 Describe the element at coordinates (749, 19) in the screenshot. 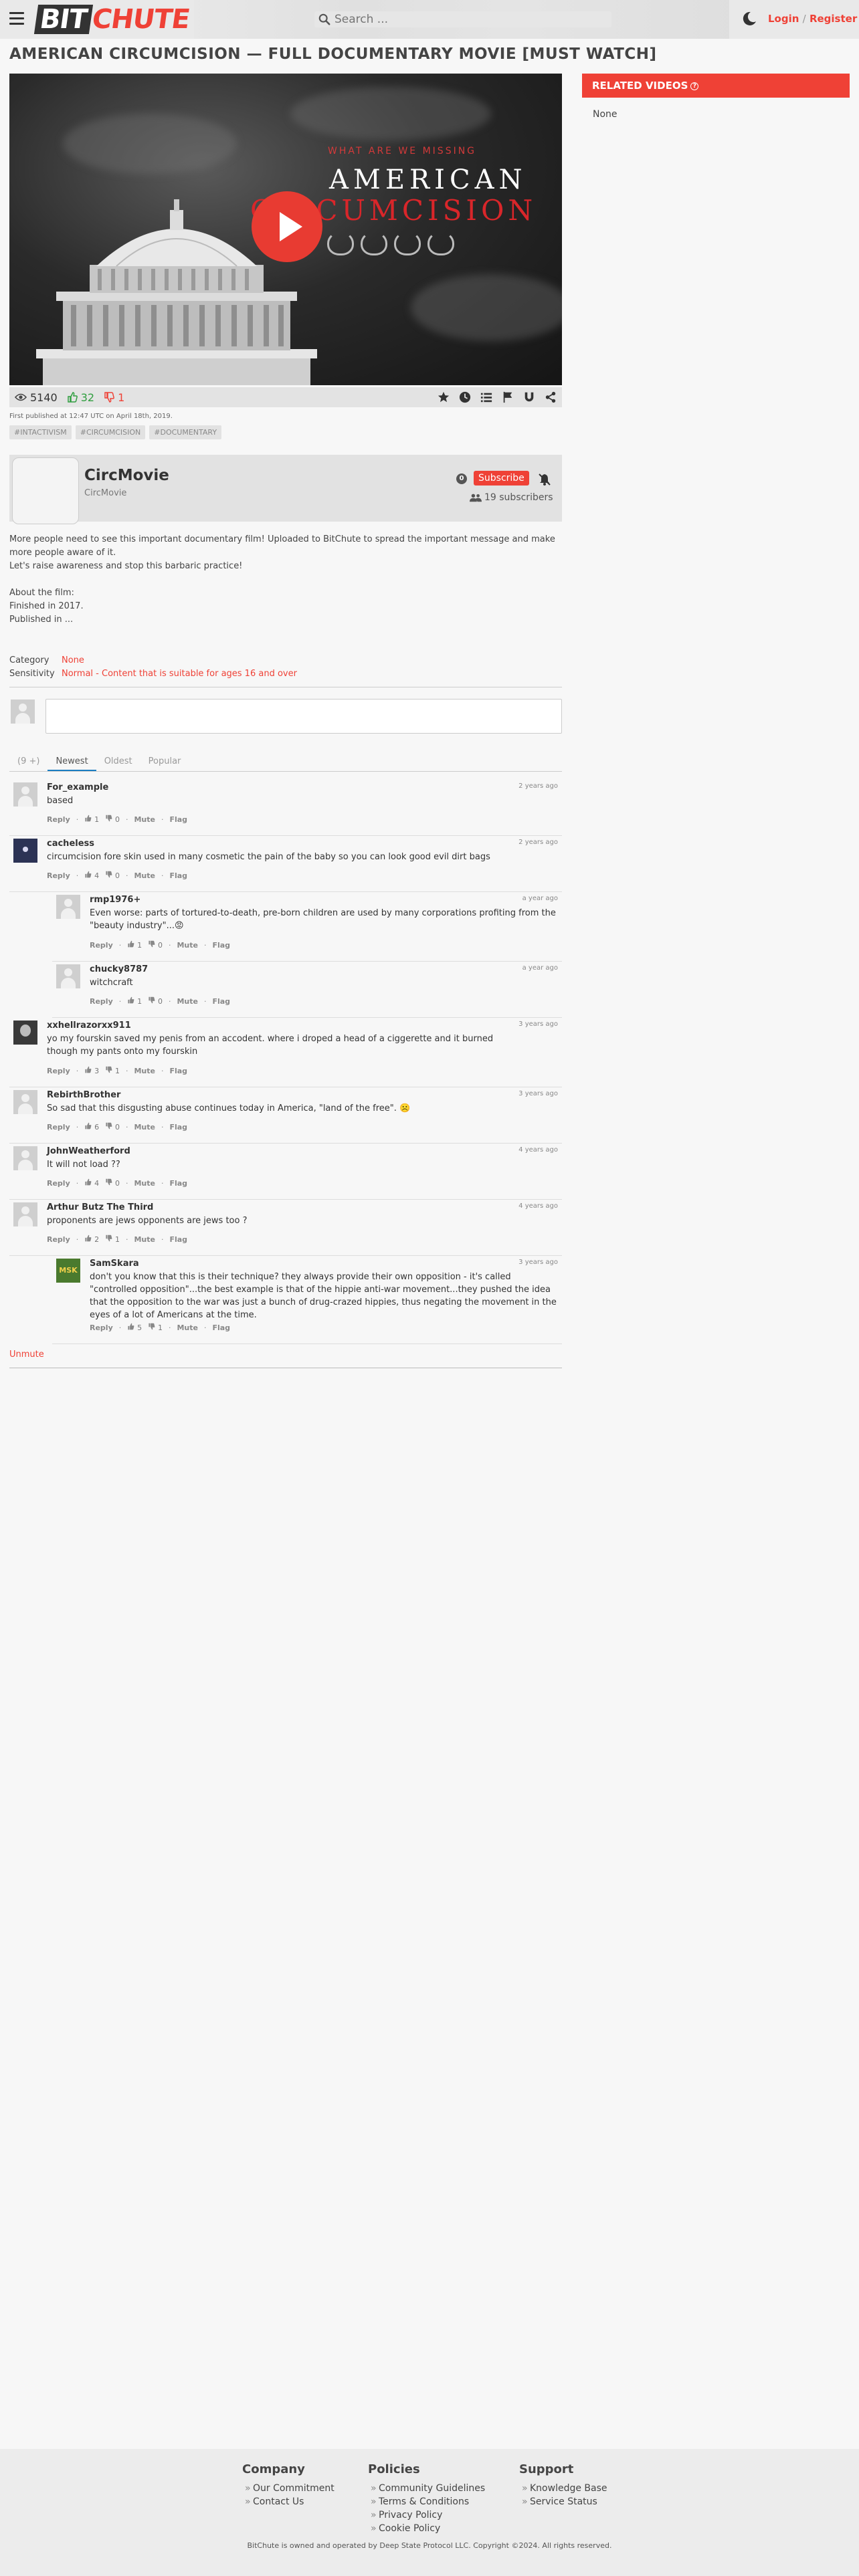

I see `dark-mode-icon` at that location.